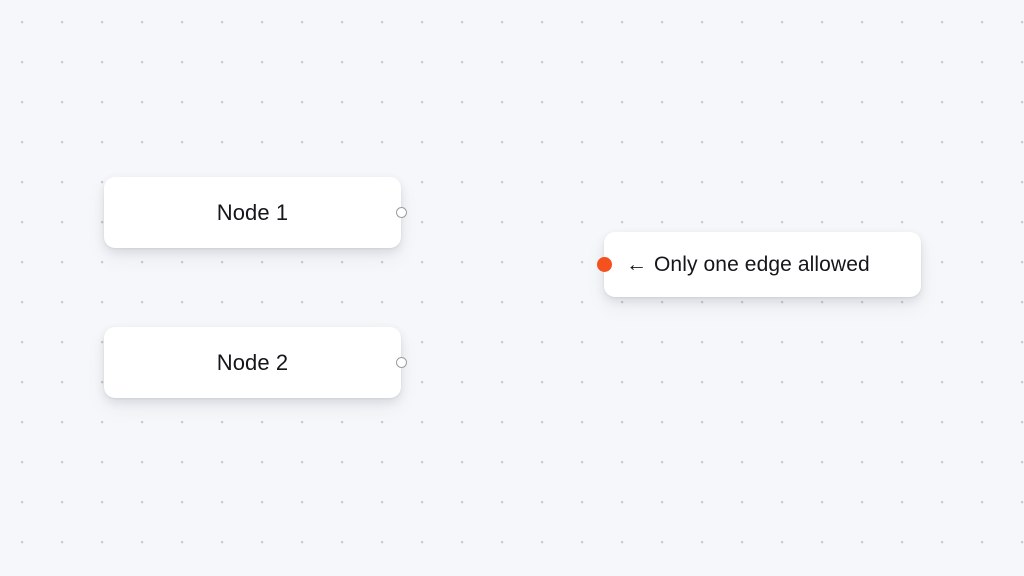  I want to click on node-2-source-handle-icon, so click(401, 362).